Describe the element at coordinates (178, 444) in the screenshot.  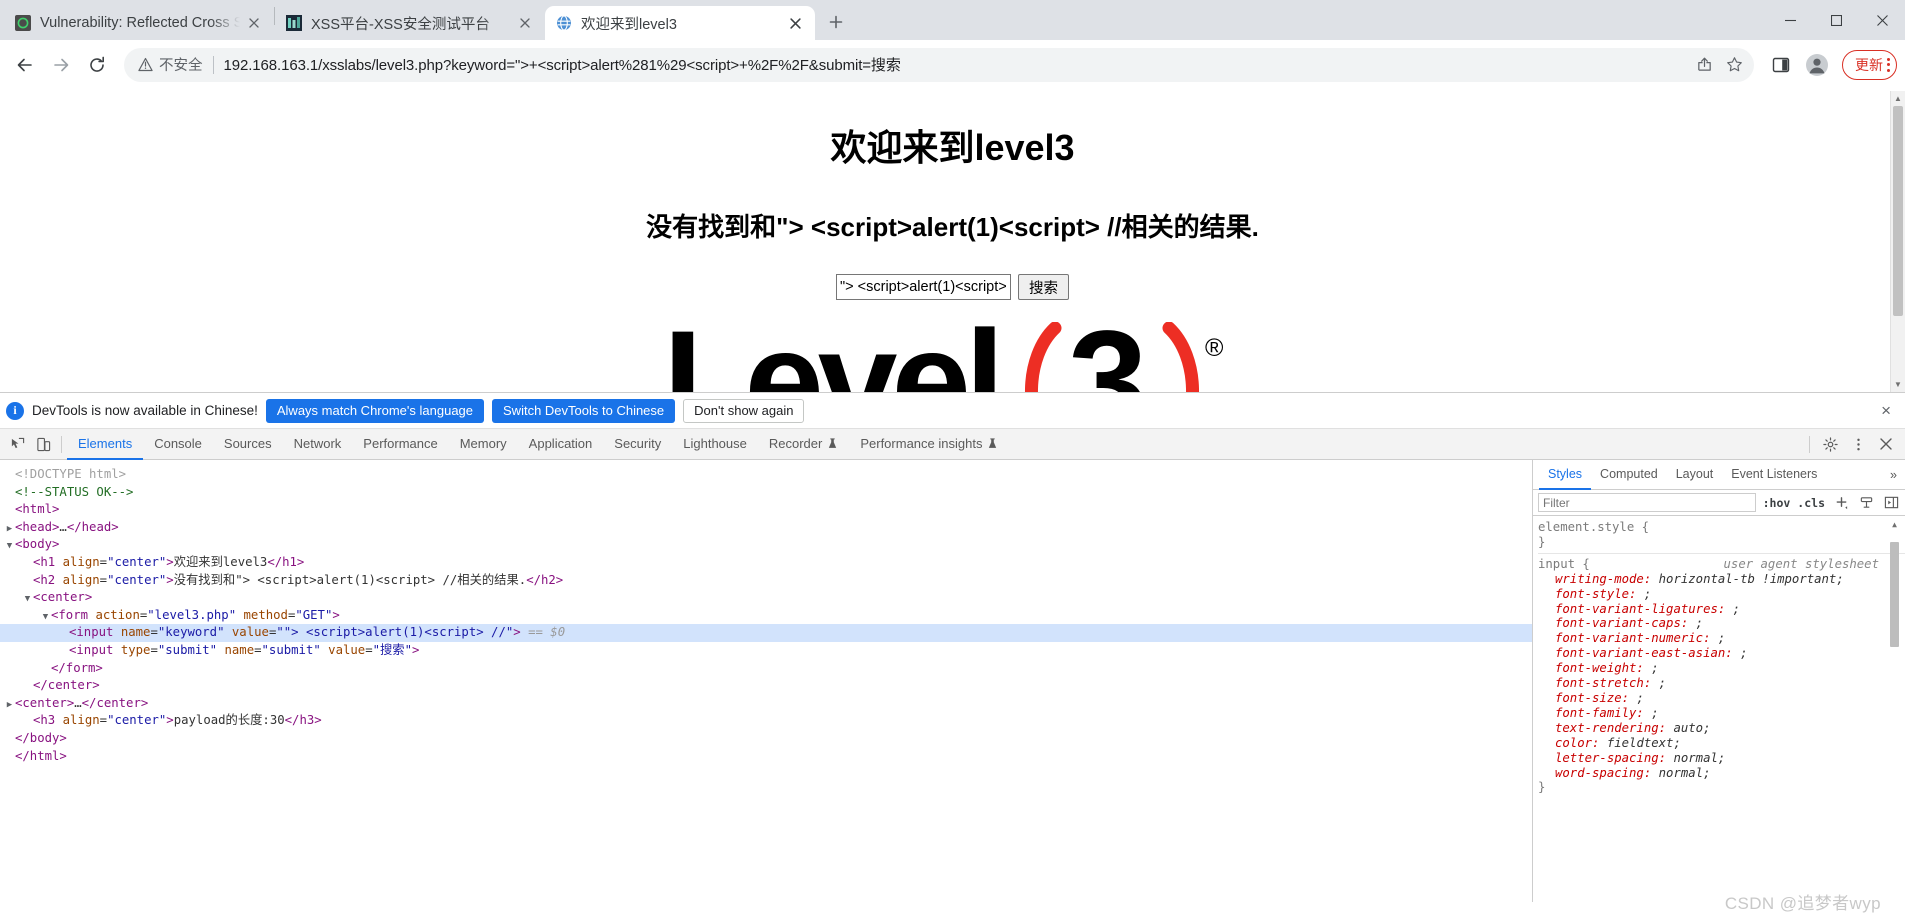
I see `tab-console: Console` at that location.